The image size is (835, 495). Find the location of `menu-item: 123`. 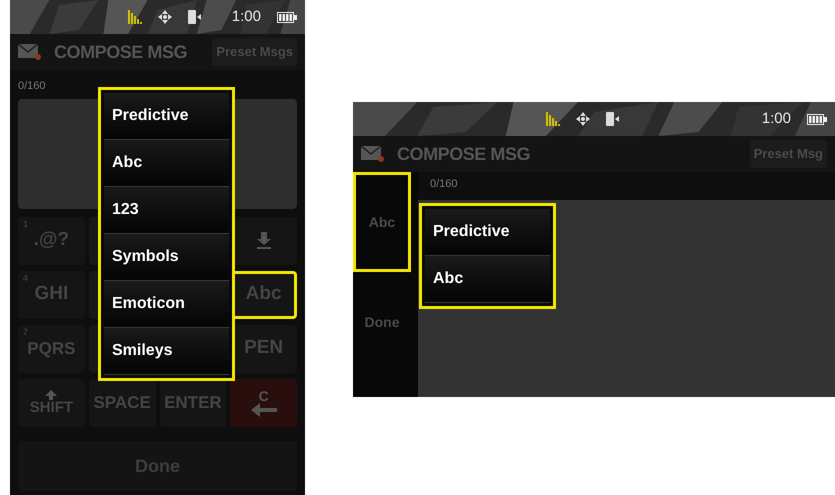

menu-item: 123 is located at coordinates (166, 210).